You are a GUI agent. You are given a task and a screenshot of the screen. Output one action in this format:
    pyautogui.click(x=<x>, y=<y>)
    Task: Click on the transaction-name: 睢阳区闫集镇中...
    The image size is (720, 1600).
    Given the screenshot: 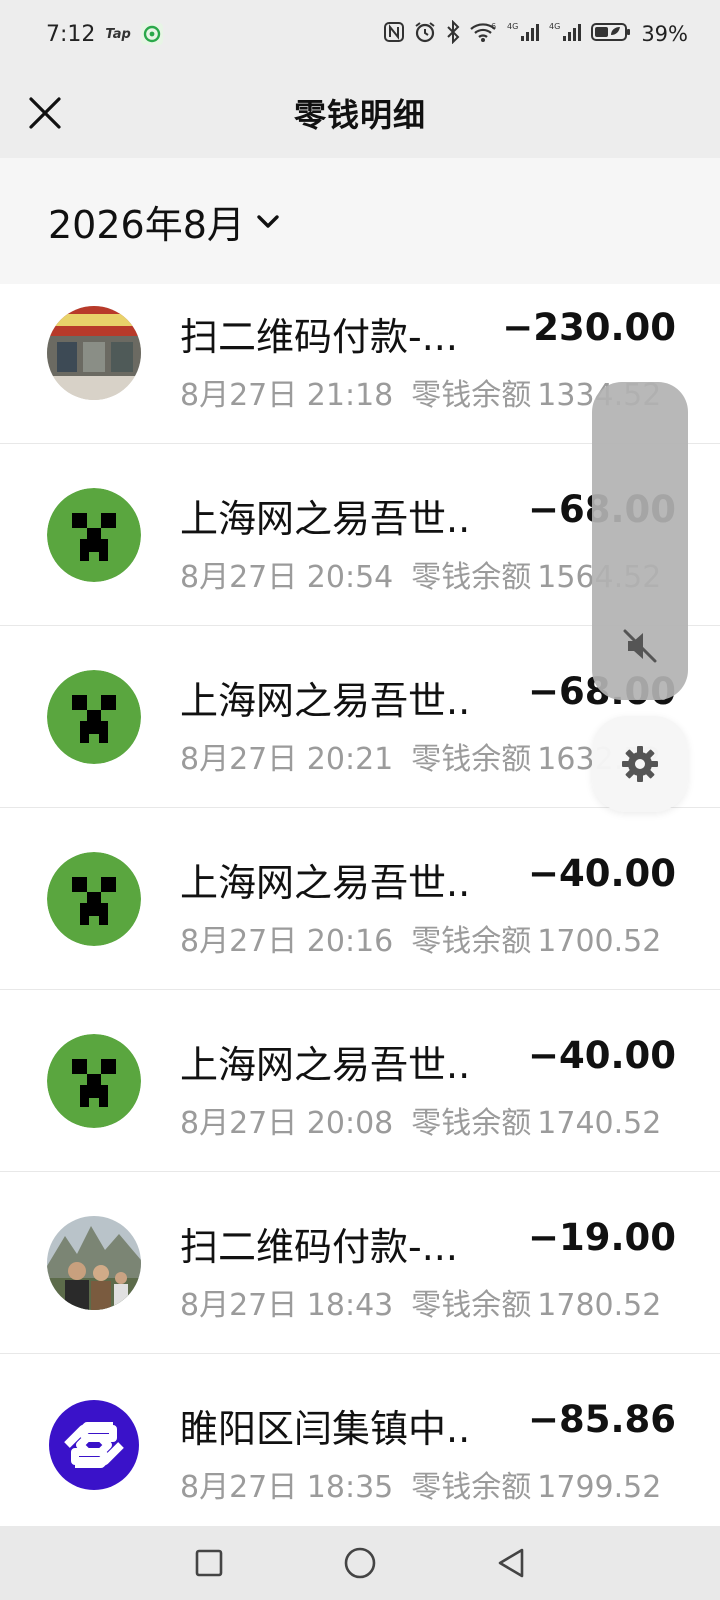 What is the action you would take?
    pyautogui.click(x=325, y=1429)
    